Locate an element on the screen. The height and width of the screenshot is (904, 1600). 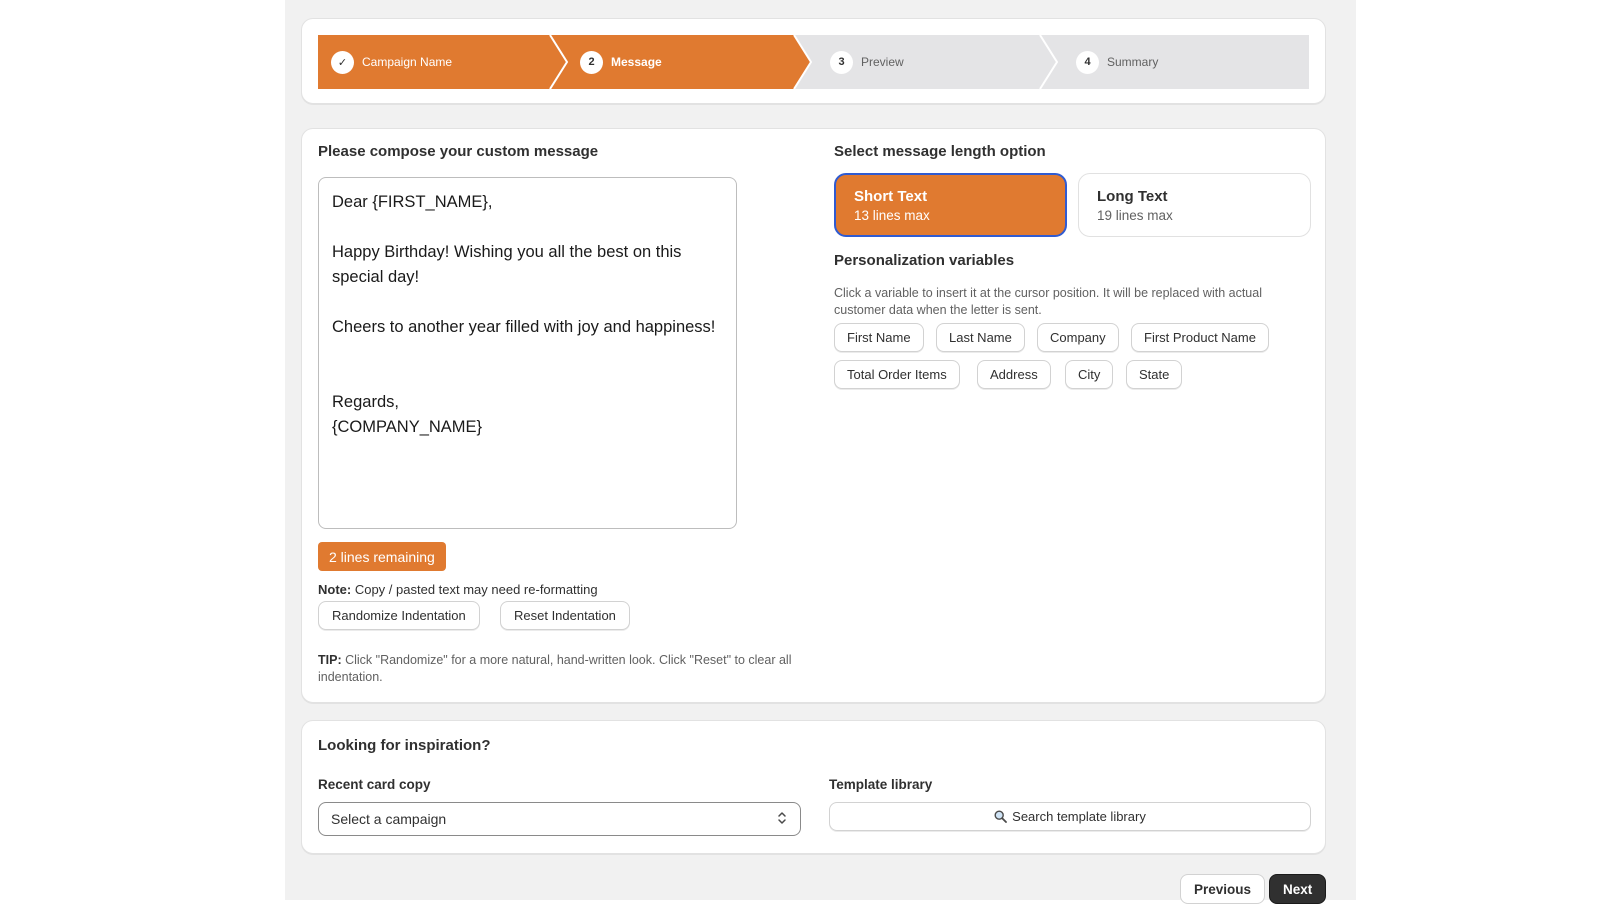
option-subtitle: 19 lines max is located at coordinates (1135, 215).